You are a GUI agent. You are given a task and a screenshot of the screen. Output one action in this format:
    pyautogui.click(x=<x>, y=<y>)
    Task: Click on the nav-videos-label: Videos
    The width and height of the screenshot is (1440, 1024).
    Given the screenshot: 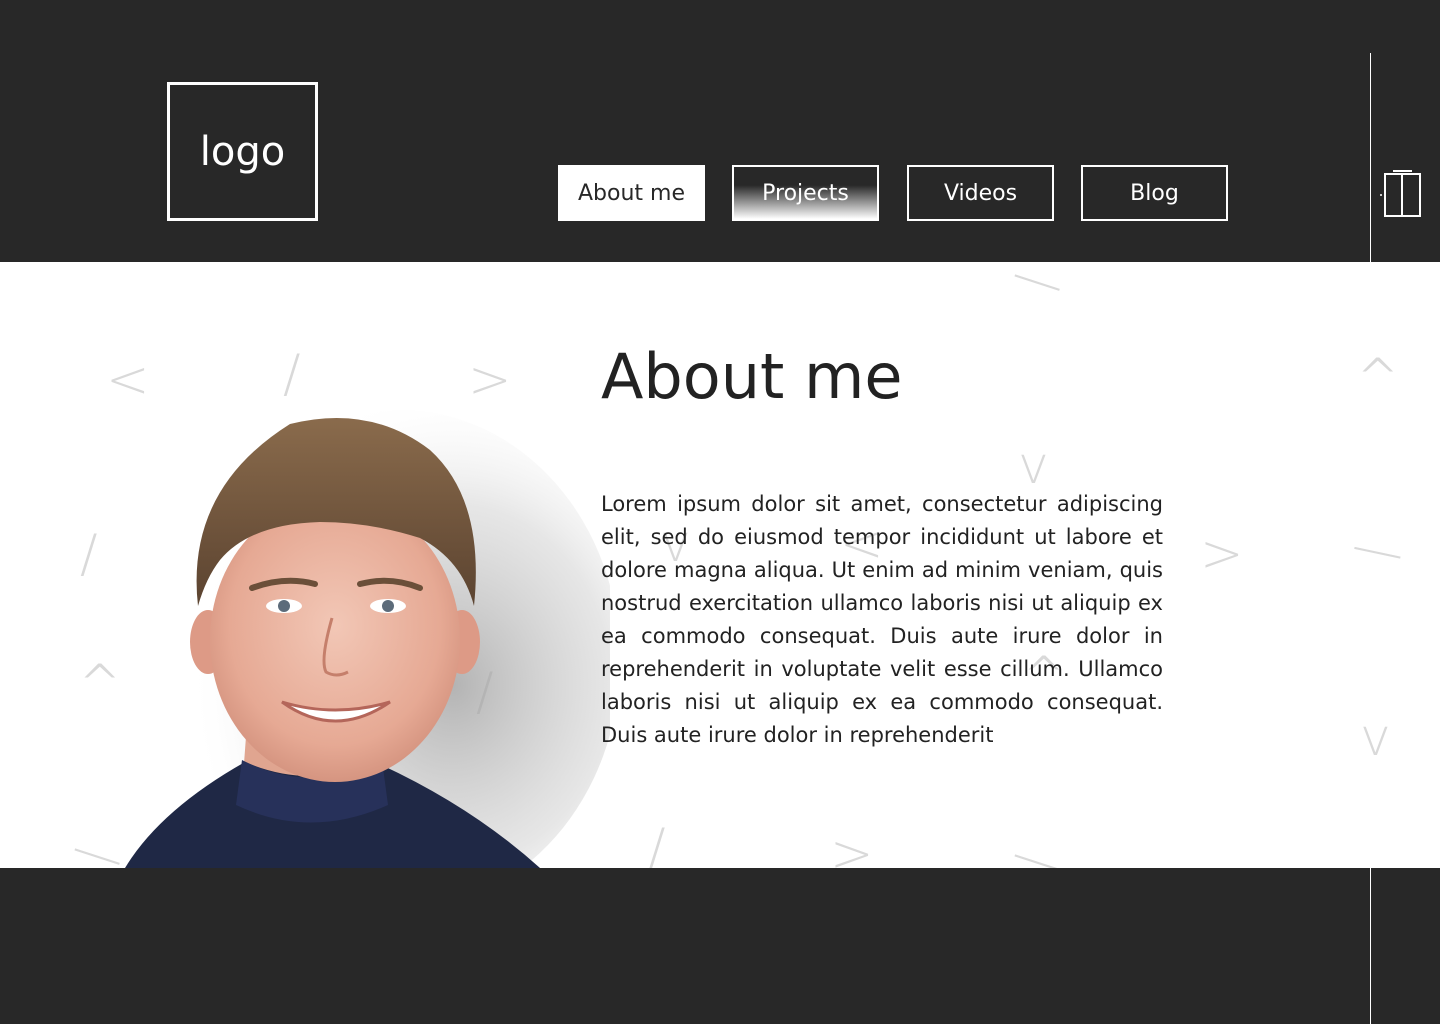 What is the action you would take?
    pyautogui.click(x=980, y=193)
    